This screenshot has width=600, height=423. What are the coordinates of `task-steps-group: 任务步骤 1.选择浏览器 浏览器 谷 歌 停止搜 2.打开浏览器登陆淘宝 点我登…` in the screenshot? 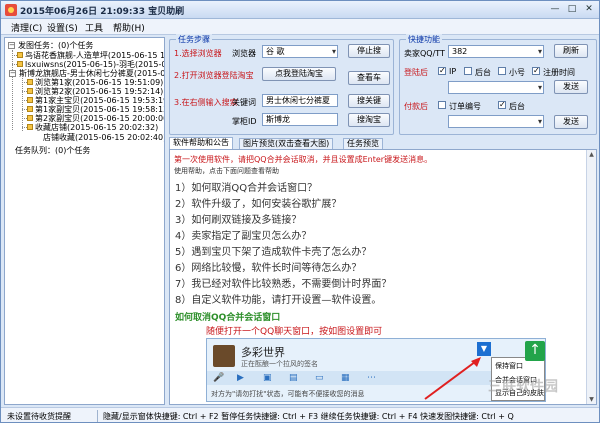 It's located at (281, 84).